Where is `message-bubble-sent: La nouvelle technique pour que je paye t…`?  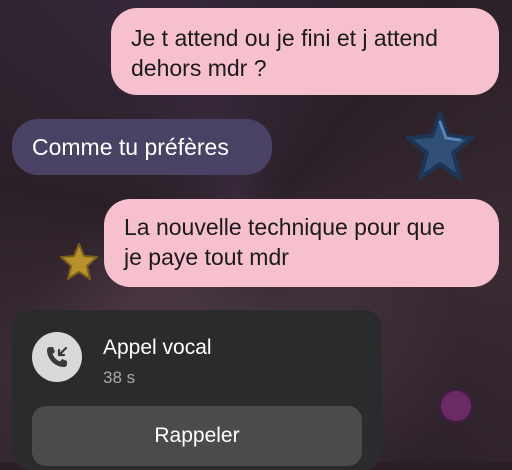
message-bubble-sent: La nouvelle technique pour que je paye t… is located at coordinates (301, 243).